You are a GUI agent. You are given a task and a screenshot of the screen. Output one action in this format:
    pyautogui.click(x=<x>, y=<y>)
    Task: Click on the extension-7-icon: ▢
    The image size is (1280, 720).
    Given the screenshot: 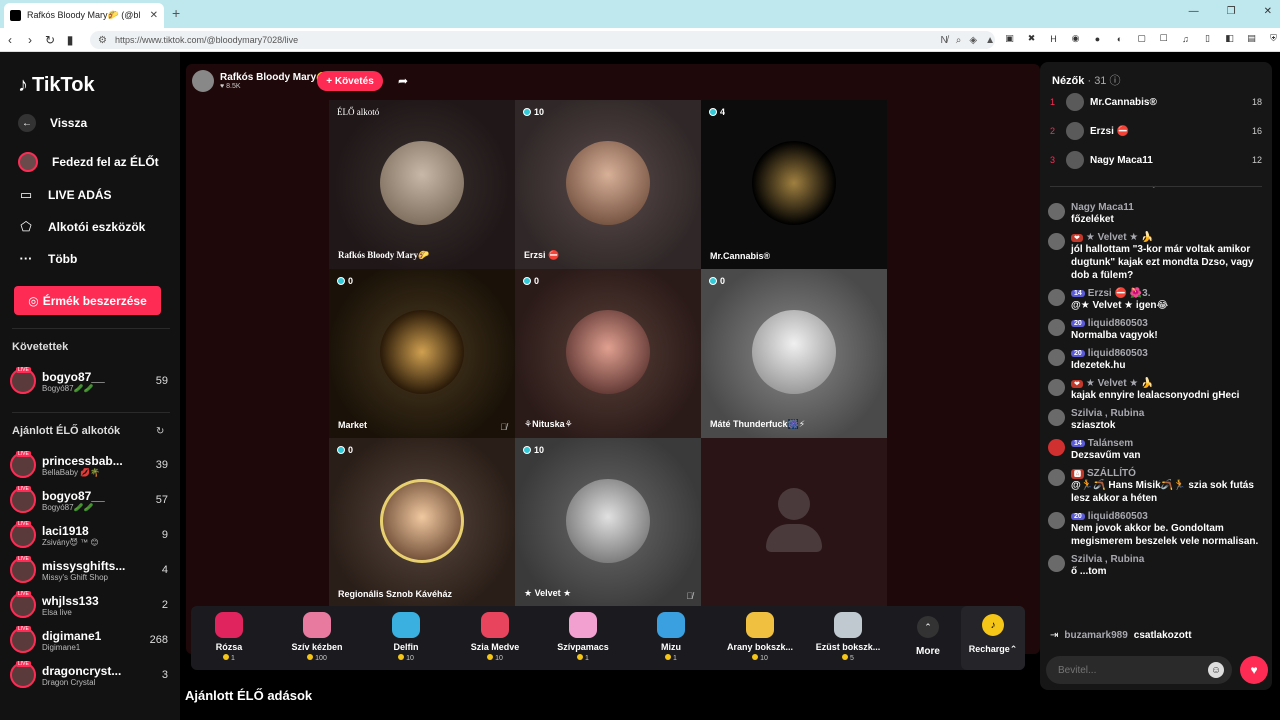 What is the action you would take?
    pyautogui.click(x=1141, y=38)
    